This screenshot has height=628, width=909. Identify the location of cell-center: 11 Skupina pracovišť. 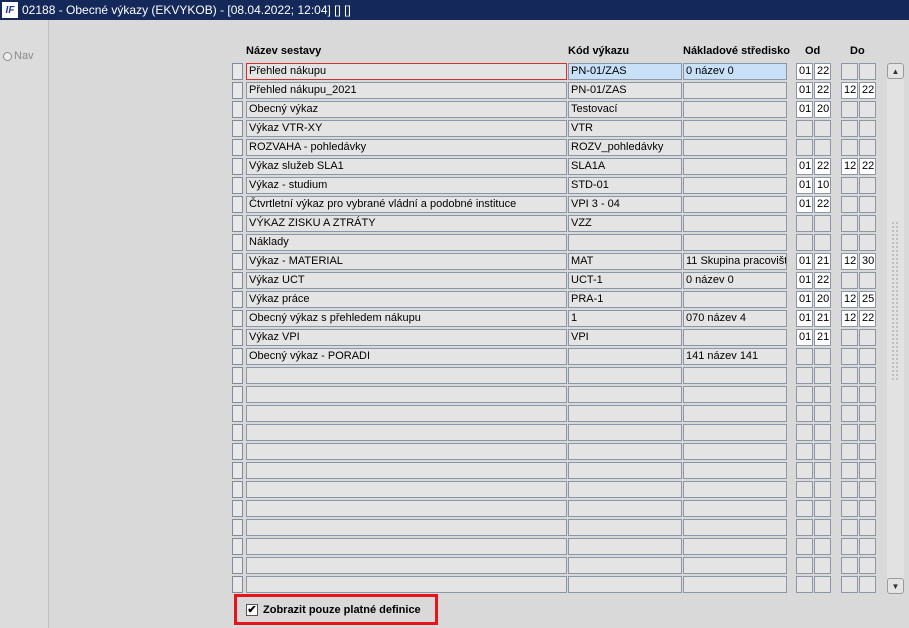
(735, 261).